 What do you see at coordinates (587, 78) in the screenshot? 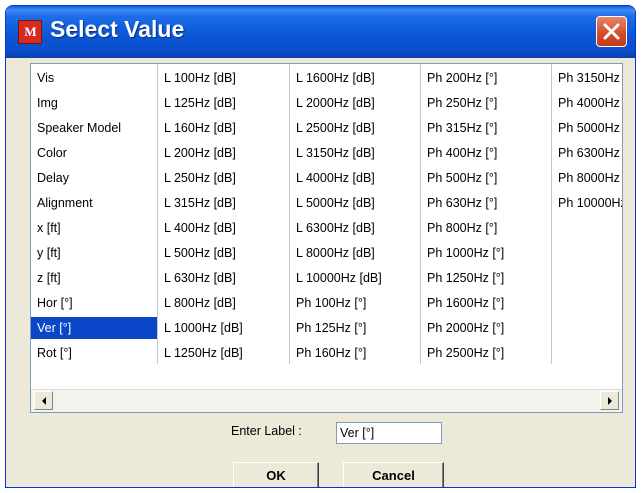
I see `list-item: Ph 3150Hz [` at bounding box center [587, 78].